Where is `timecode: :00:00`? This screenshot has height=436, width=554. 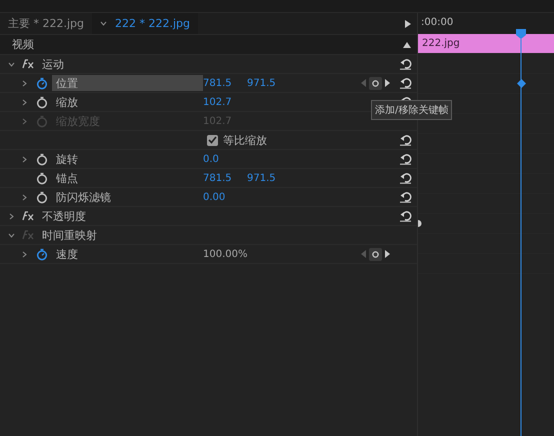
timecode: :00:00 is located at coordinates (437, 22).